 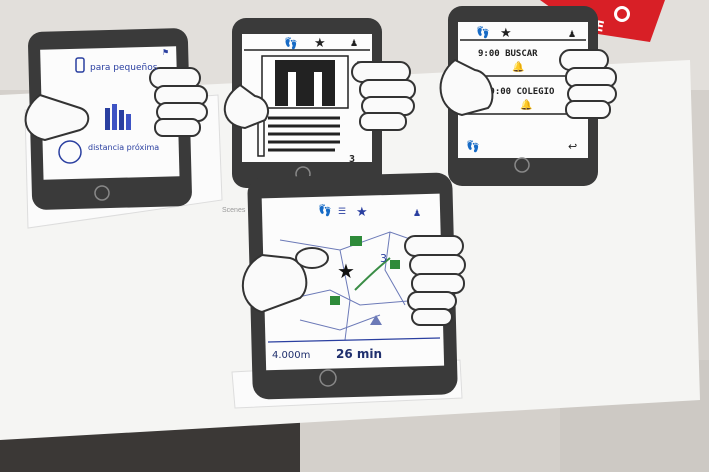 What do you see at coordinates (417, 213) in the screenshot?
I see `profile-icon: ♟` at bounding box center [417, 213].